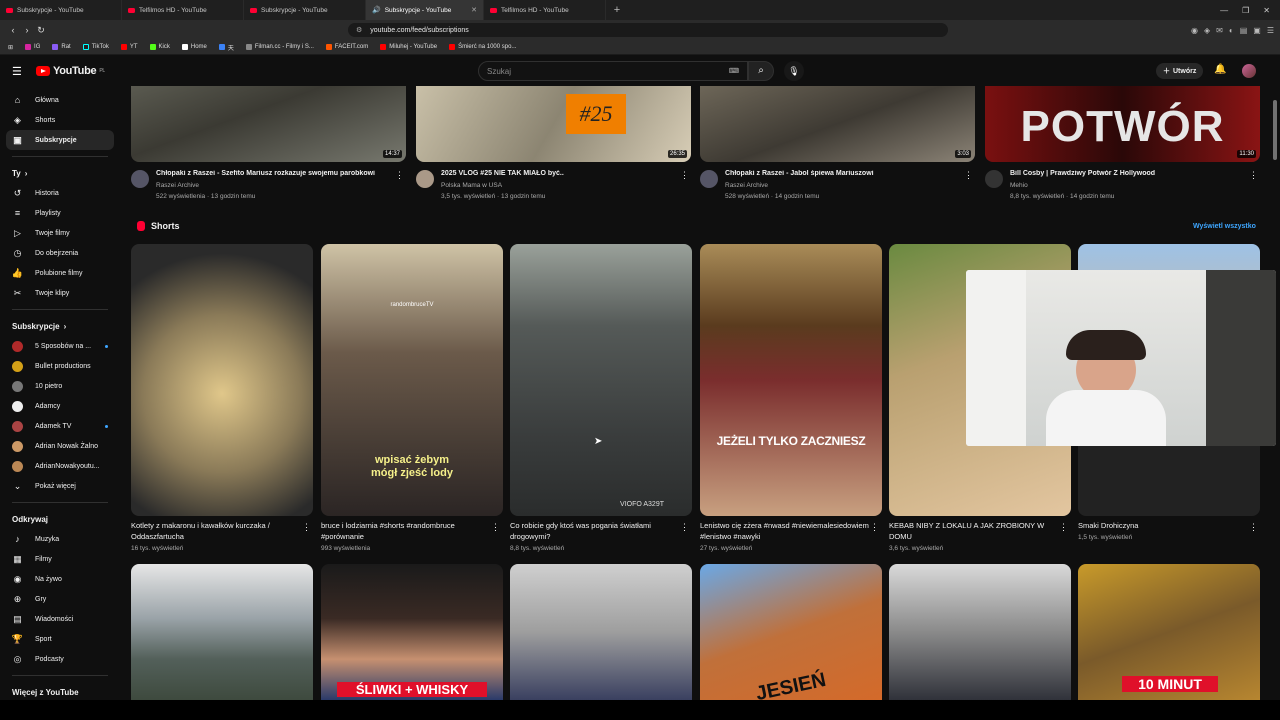 The width and height of the screenshot is (1280, 720). Describe the element at coordinates (95, 47) in the screenshot. I see `bookmark: TikTok` at that location.